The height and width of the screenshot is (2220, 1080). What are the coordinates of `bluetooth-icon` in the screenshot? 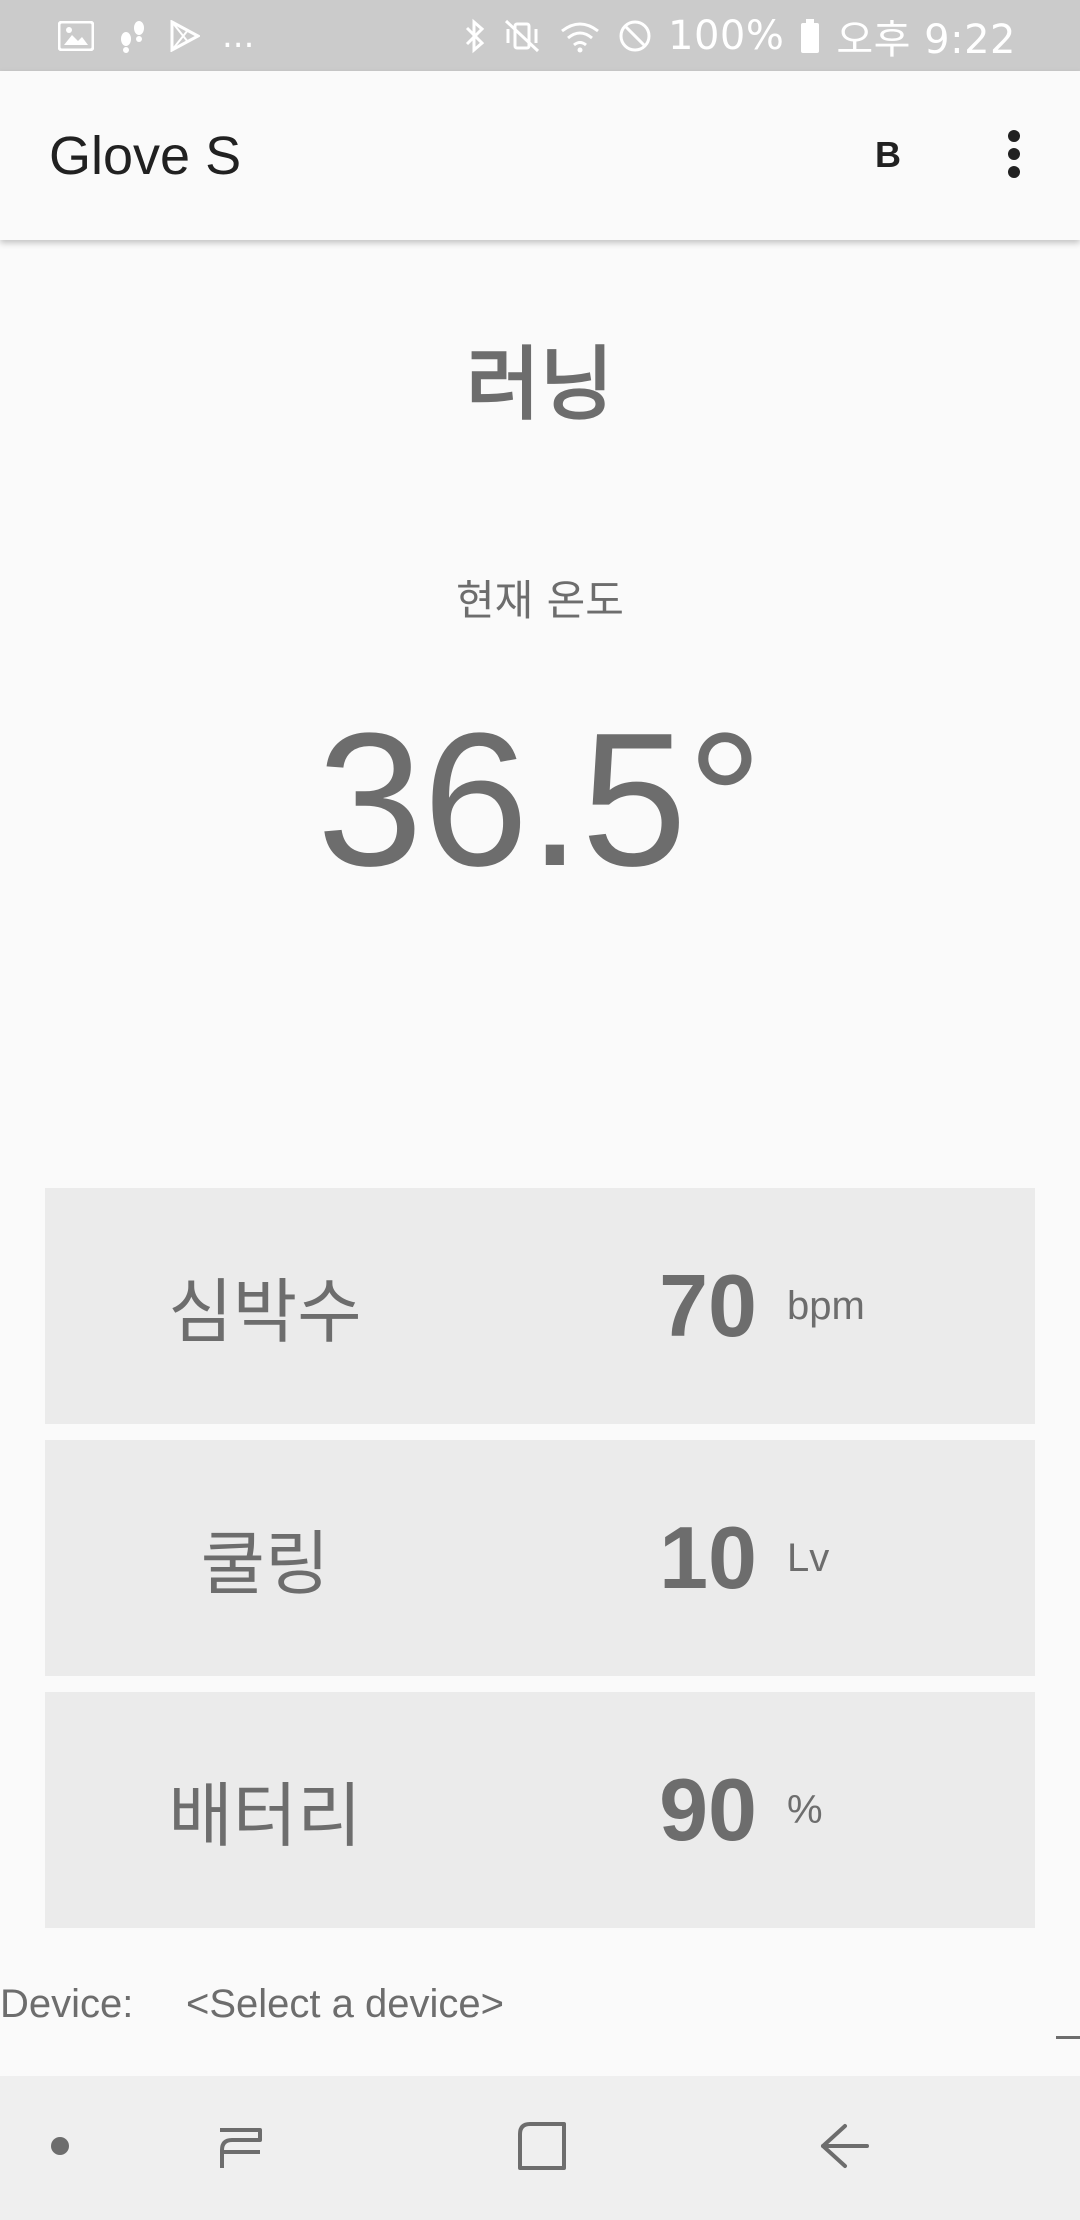 It's located at (475, 36).